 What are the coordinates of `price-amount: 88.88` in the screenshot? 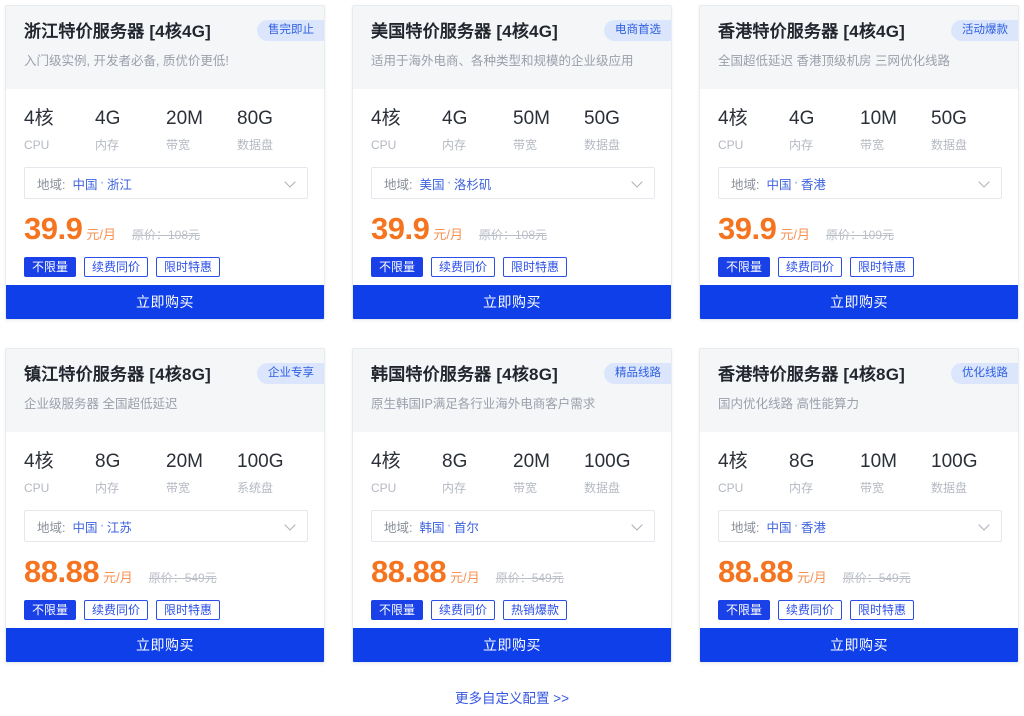 It's located at (756, 571).